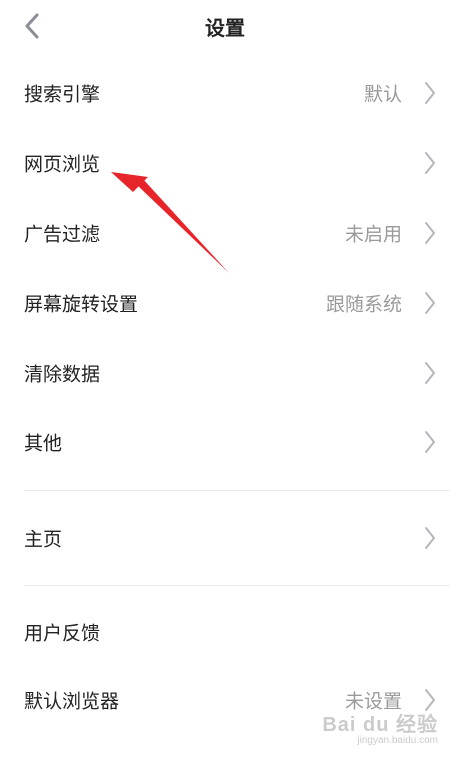 The image size is (450, 760). What do you see at coordinates (72, 701) in the screenshot?
I see `setting-label: 默认浏览器` at bounding box center [72, 701].